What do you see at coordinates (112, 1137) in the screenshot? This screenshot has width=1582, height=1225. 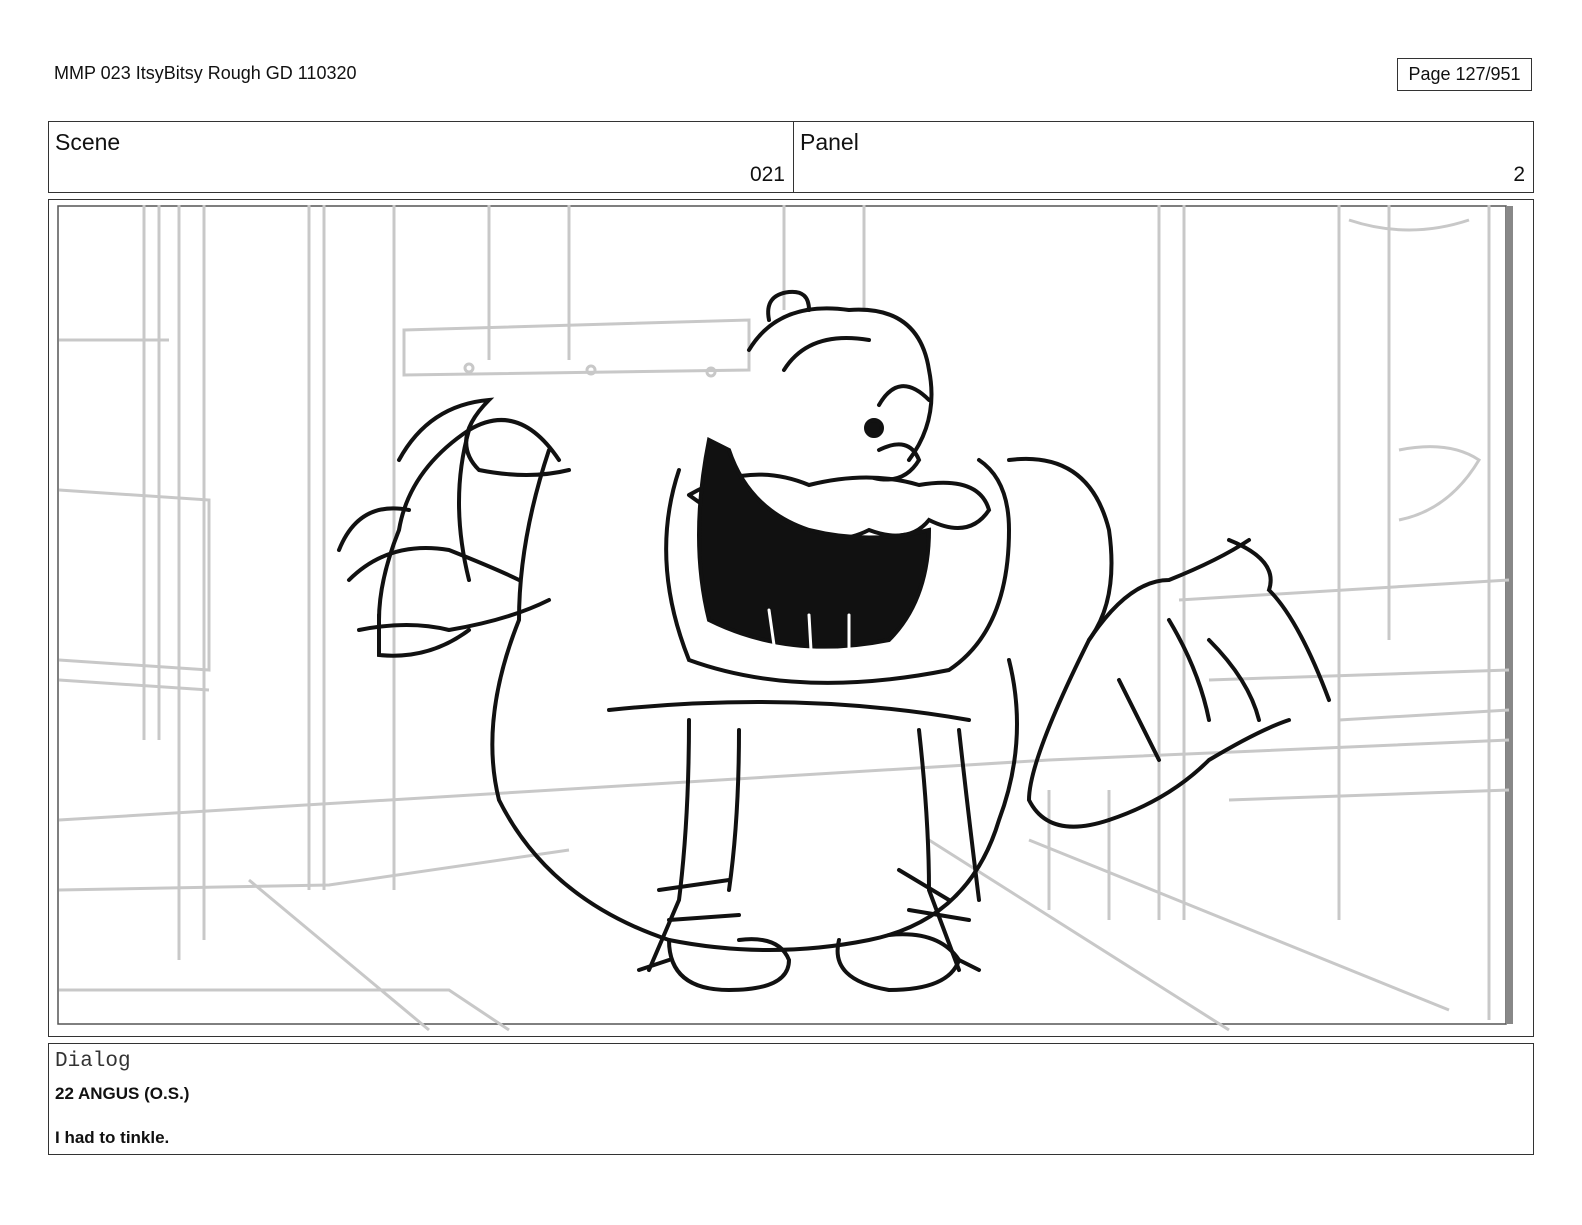 I see `dialog-line: I had to tinkle.` at bounding box center [112, 1137].